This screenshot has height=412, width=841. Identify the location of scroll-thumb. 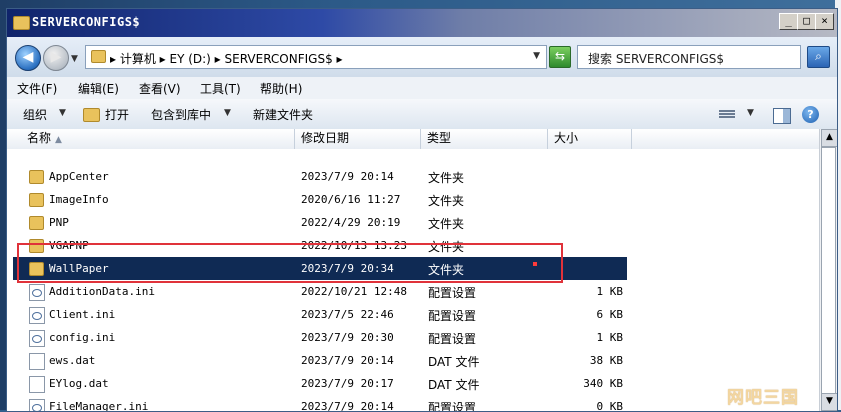
(828, 271).